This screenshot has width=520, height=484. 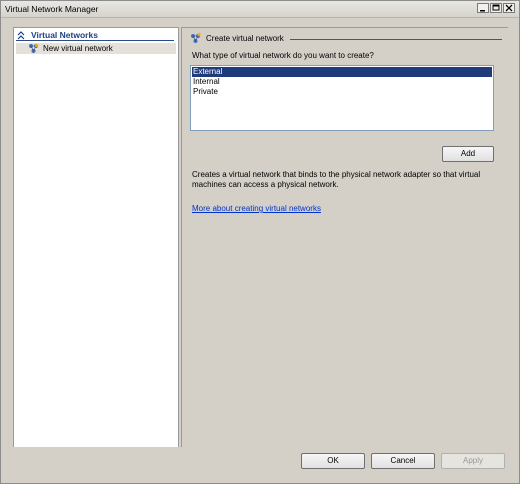 I want to click on dialog-footer: OK Cancel Apply, so click(x=260, y=465).